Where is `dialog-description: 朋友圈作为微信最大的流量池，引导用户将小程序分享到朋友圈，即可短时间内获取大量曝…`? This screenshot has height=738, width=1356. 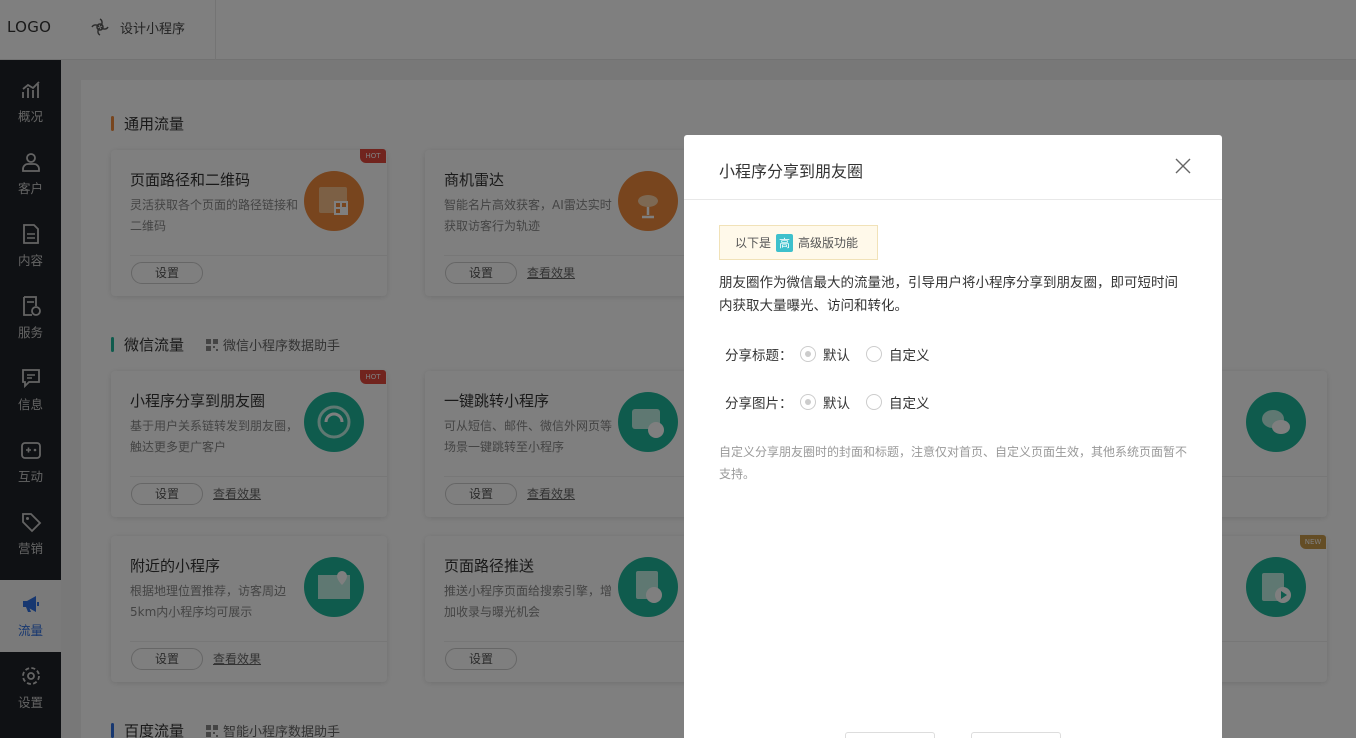 dialog-description: 朋友圈作为微信最大的流量池，引导用户将小程序分享到朋友圈，即可短时间内获取大量曝… is located at coordinates (948, 294).